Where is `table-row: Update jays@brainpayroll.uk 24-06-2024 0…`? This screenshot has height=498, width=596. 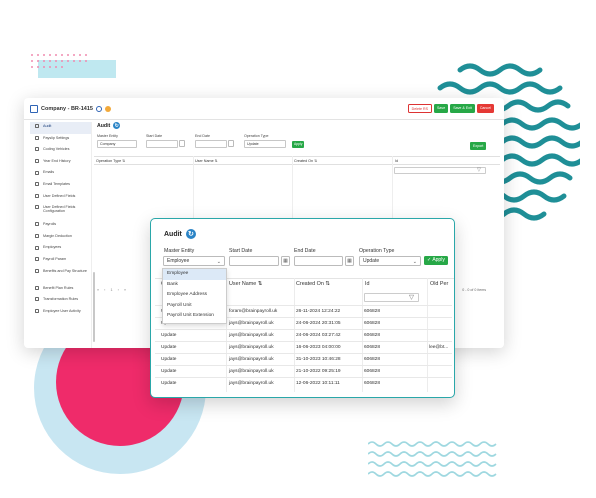 table-row: Update jays@brainpayroll.uk 24-06-2024 0… is located at coordinates (303, 335).